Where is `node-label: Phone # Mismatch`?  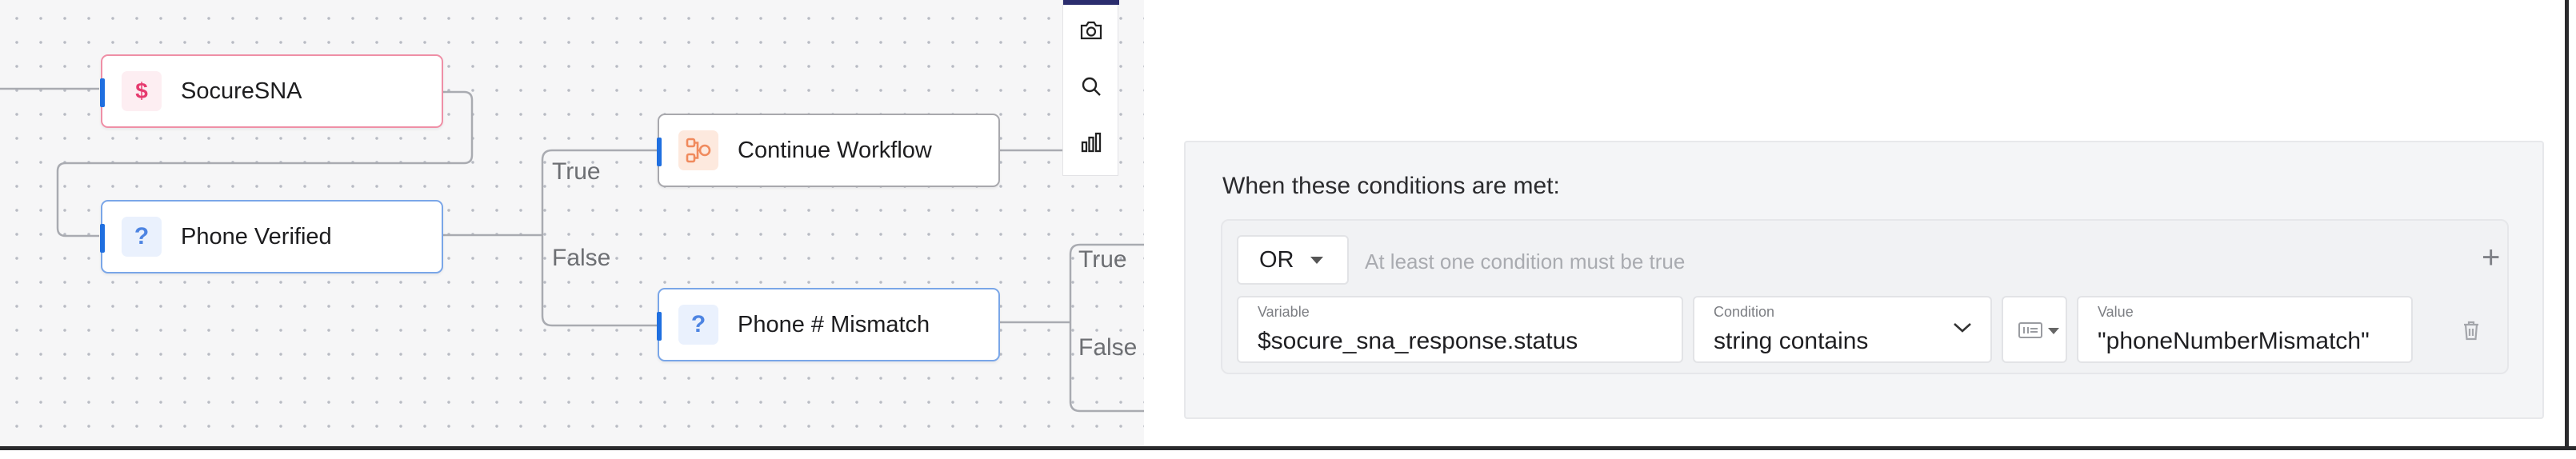
node-label: Phone # Mismatch is located at coordinates (834, 324).